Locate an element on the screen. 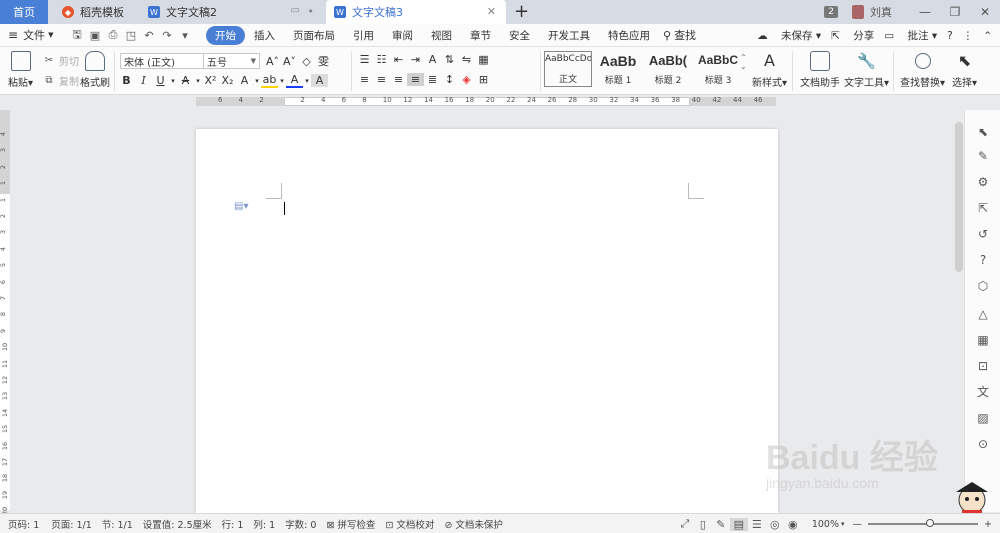  sort-icon: ⇅ is located at coordinates (449, 59).